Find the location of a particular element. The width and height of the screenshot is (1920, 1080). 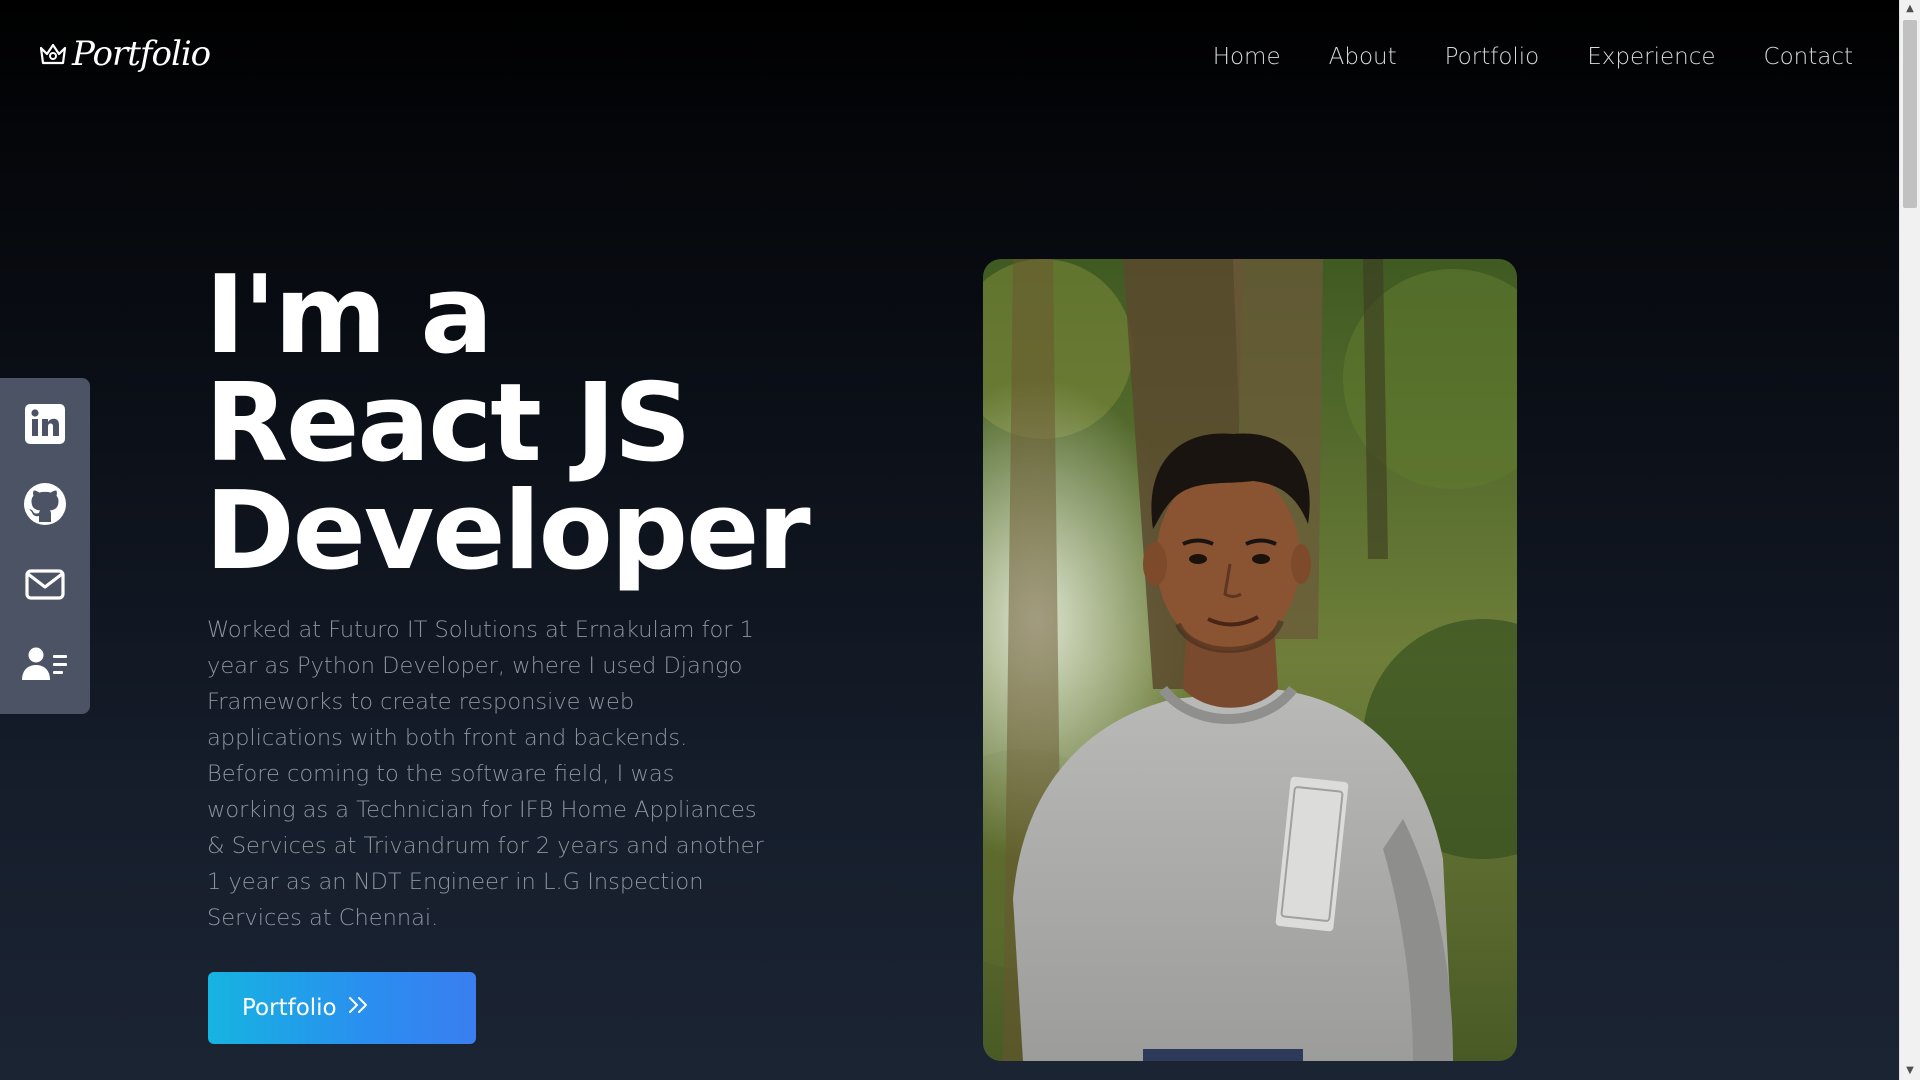

double-chevron-right-icon is located at coordinates (359, 1008).